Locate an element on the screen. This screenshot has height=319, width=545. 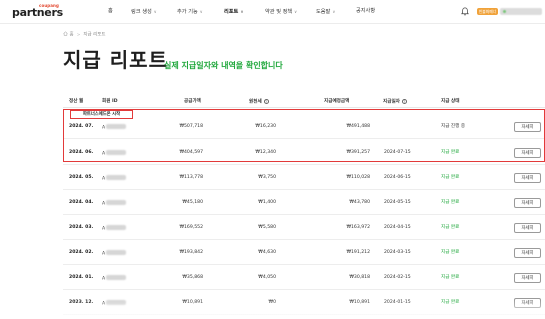
supply-cell: ₩45,180 is located at coordinates (192, 202).